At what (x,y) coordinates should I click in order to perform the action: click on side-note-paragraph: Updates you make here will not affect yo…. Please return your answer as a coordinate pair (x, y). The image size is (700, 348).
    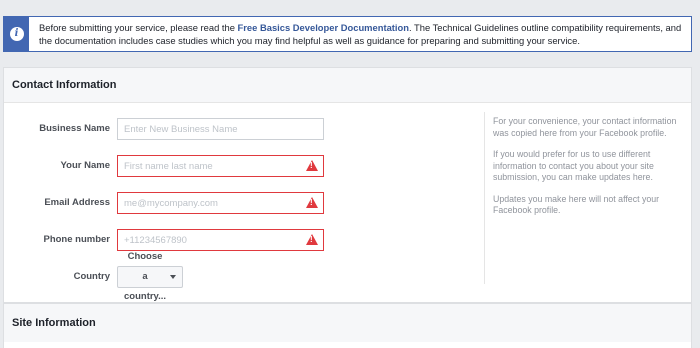
    Looking at the image, I should click on (576, 204).